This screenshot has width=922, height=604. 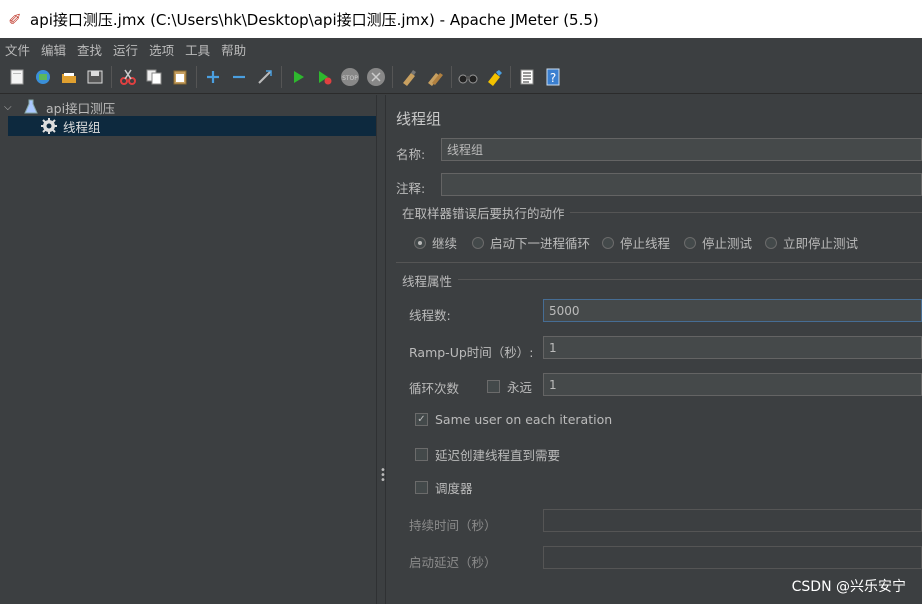 I want to click on paste-icon, so click(x=179, y=76).